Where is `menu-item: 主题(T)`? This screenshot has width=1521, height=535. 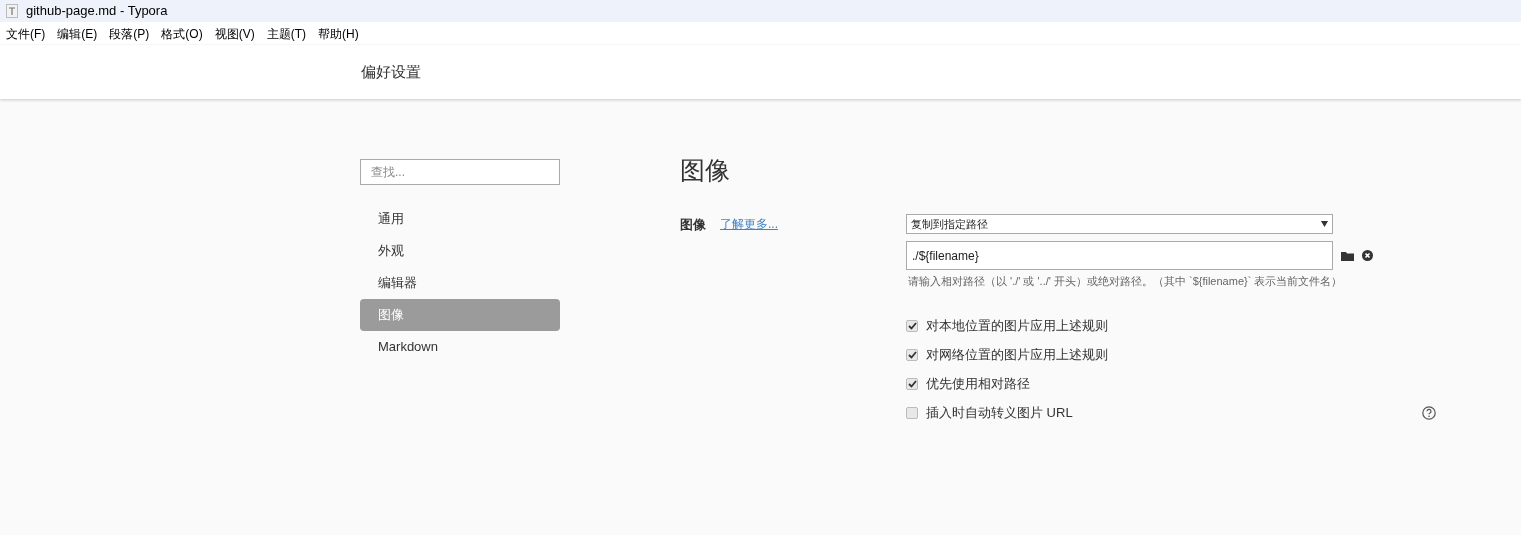 menu-item: 主题(T) is located at coordinates (286, 33).